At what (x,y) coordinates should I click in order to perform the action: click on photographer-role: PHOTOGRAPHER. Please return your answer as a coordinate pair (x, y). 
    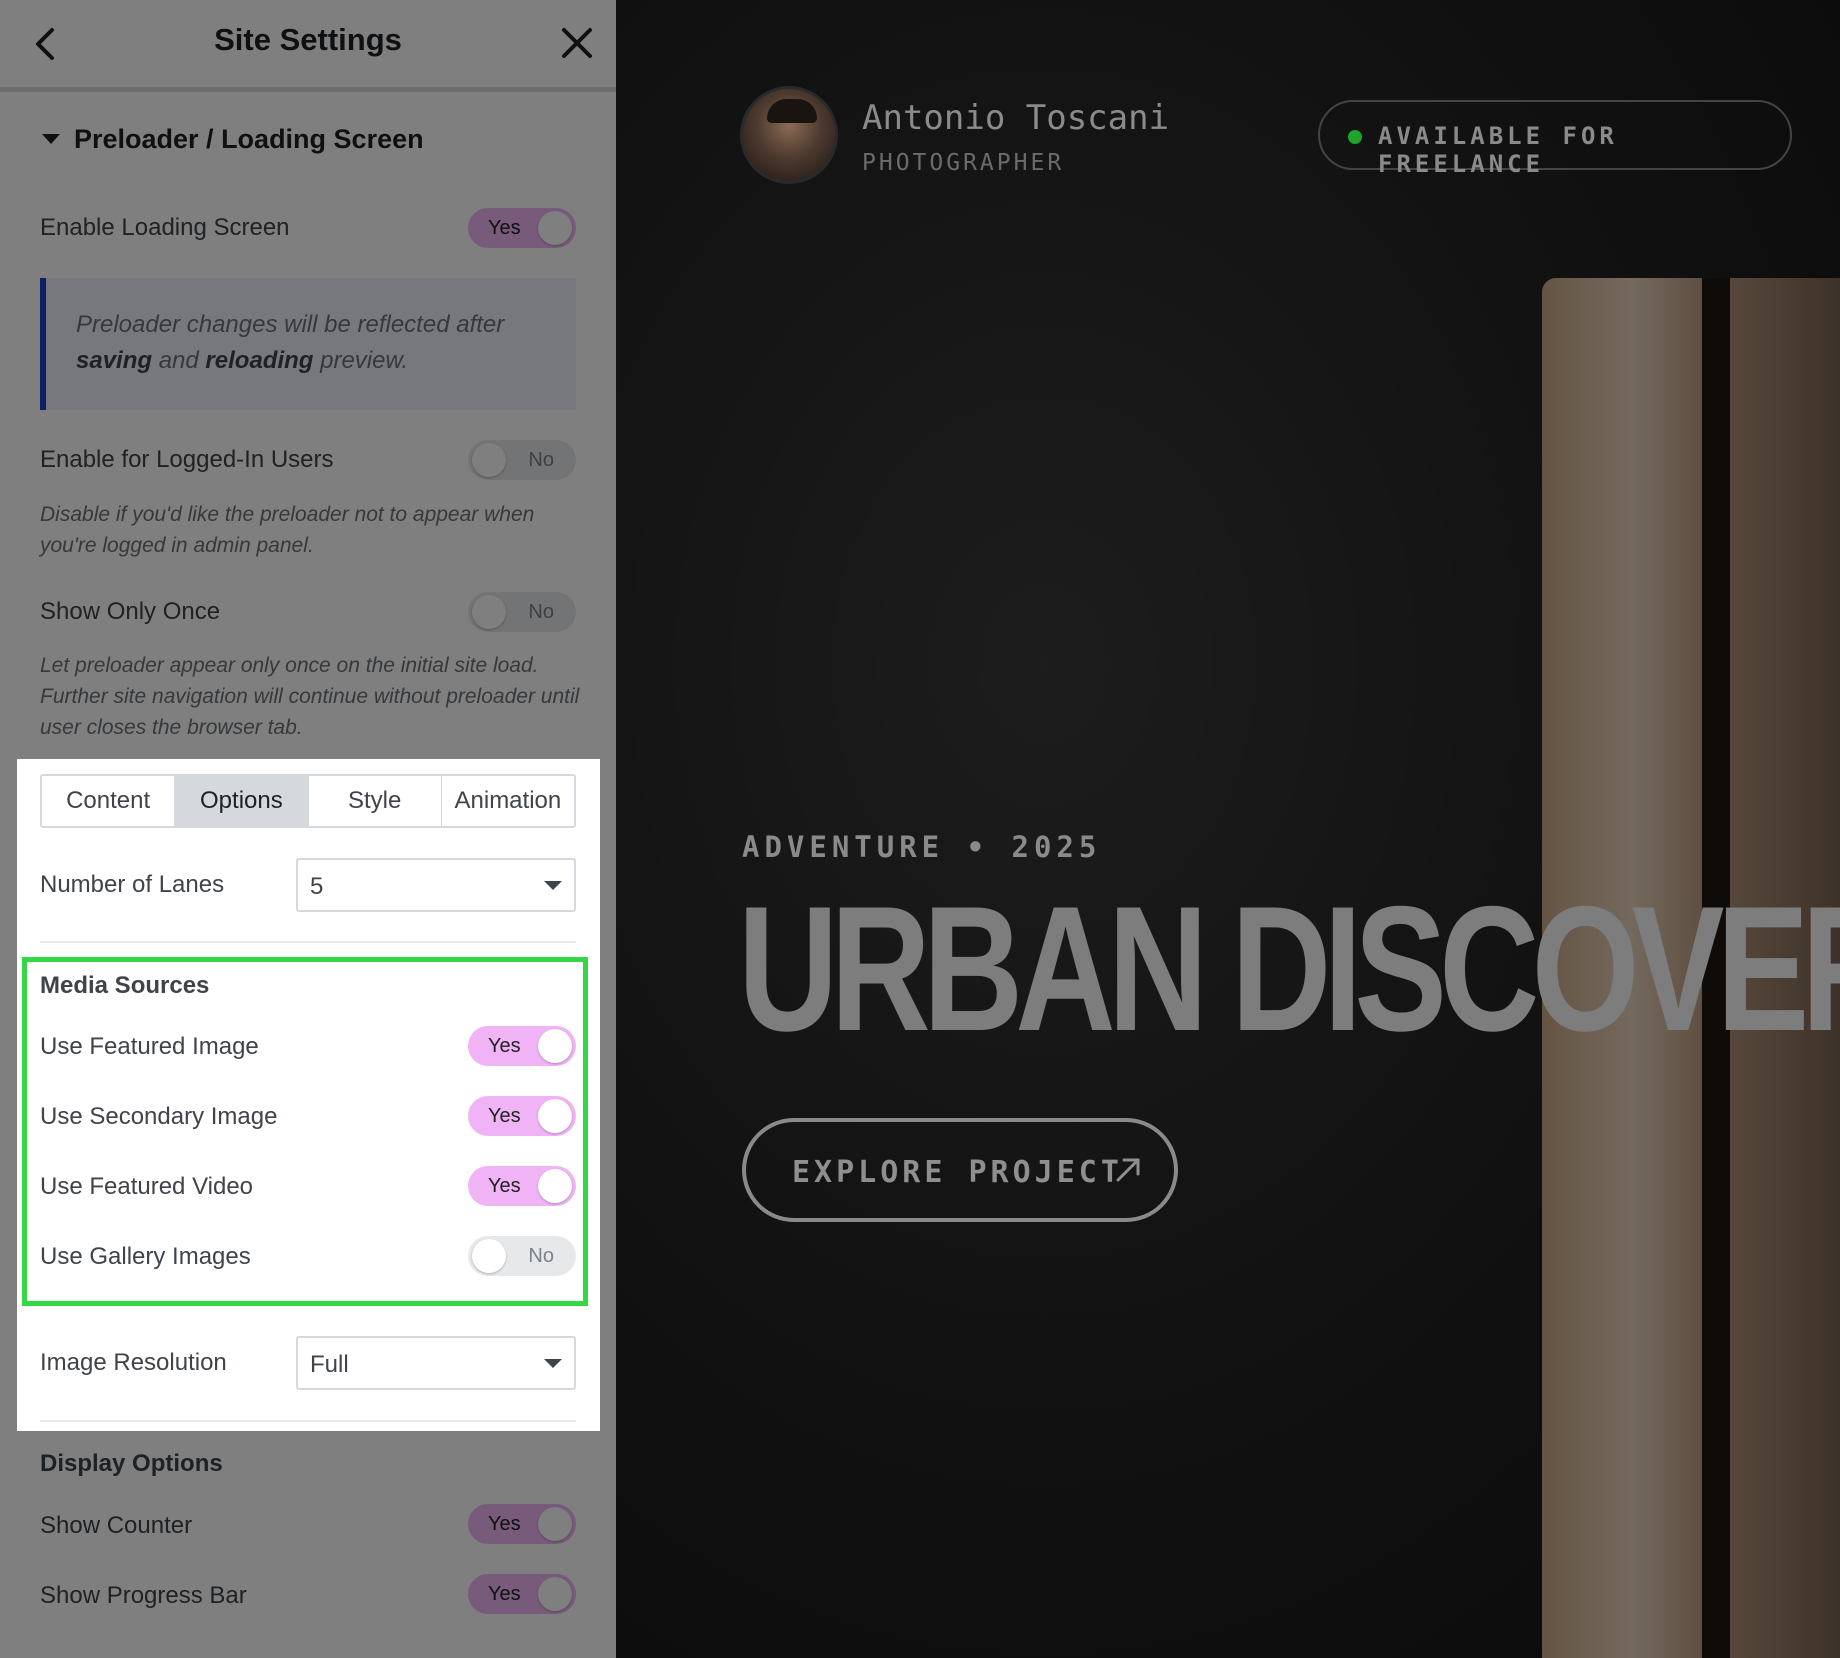
    Looking at the image, I should click on (963, 163).